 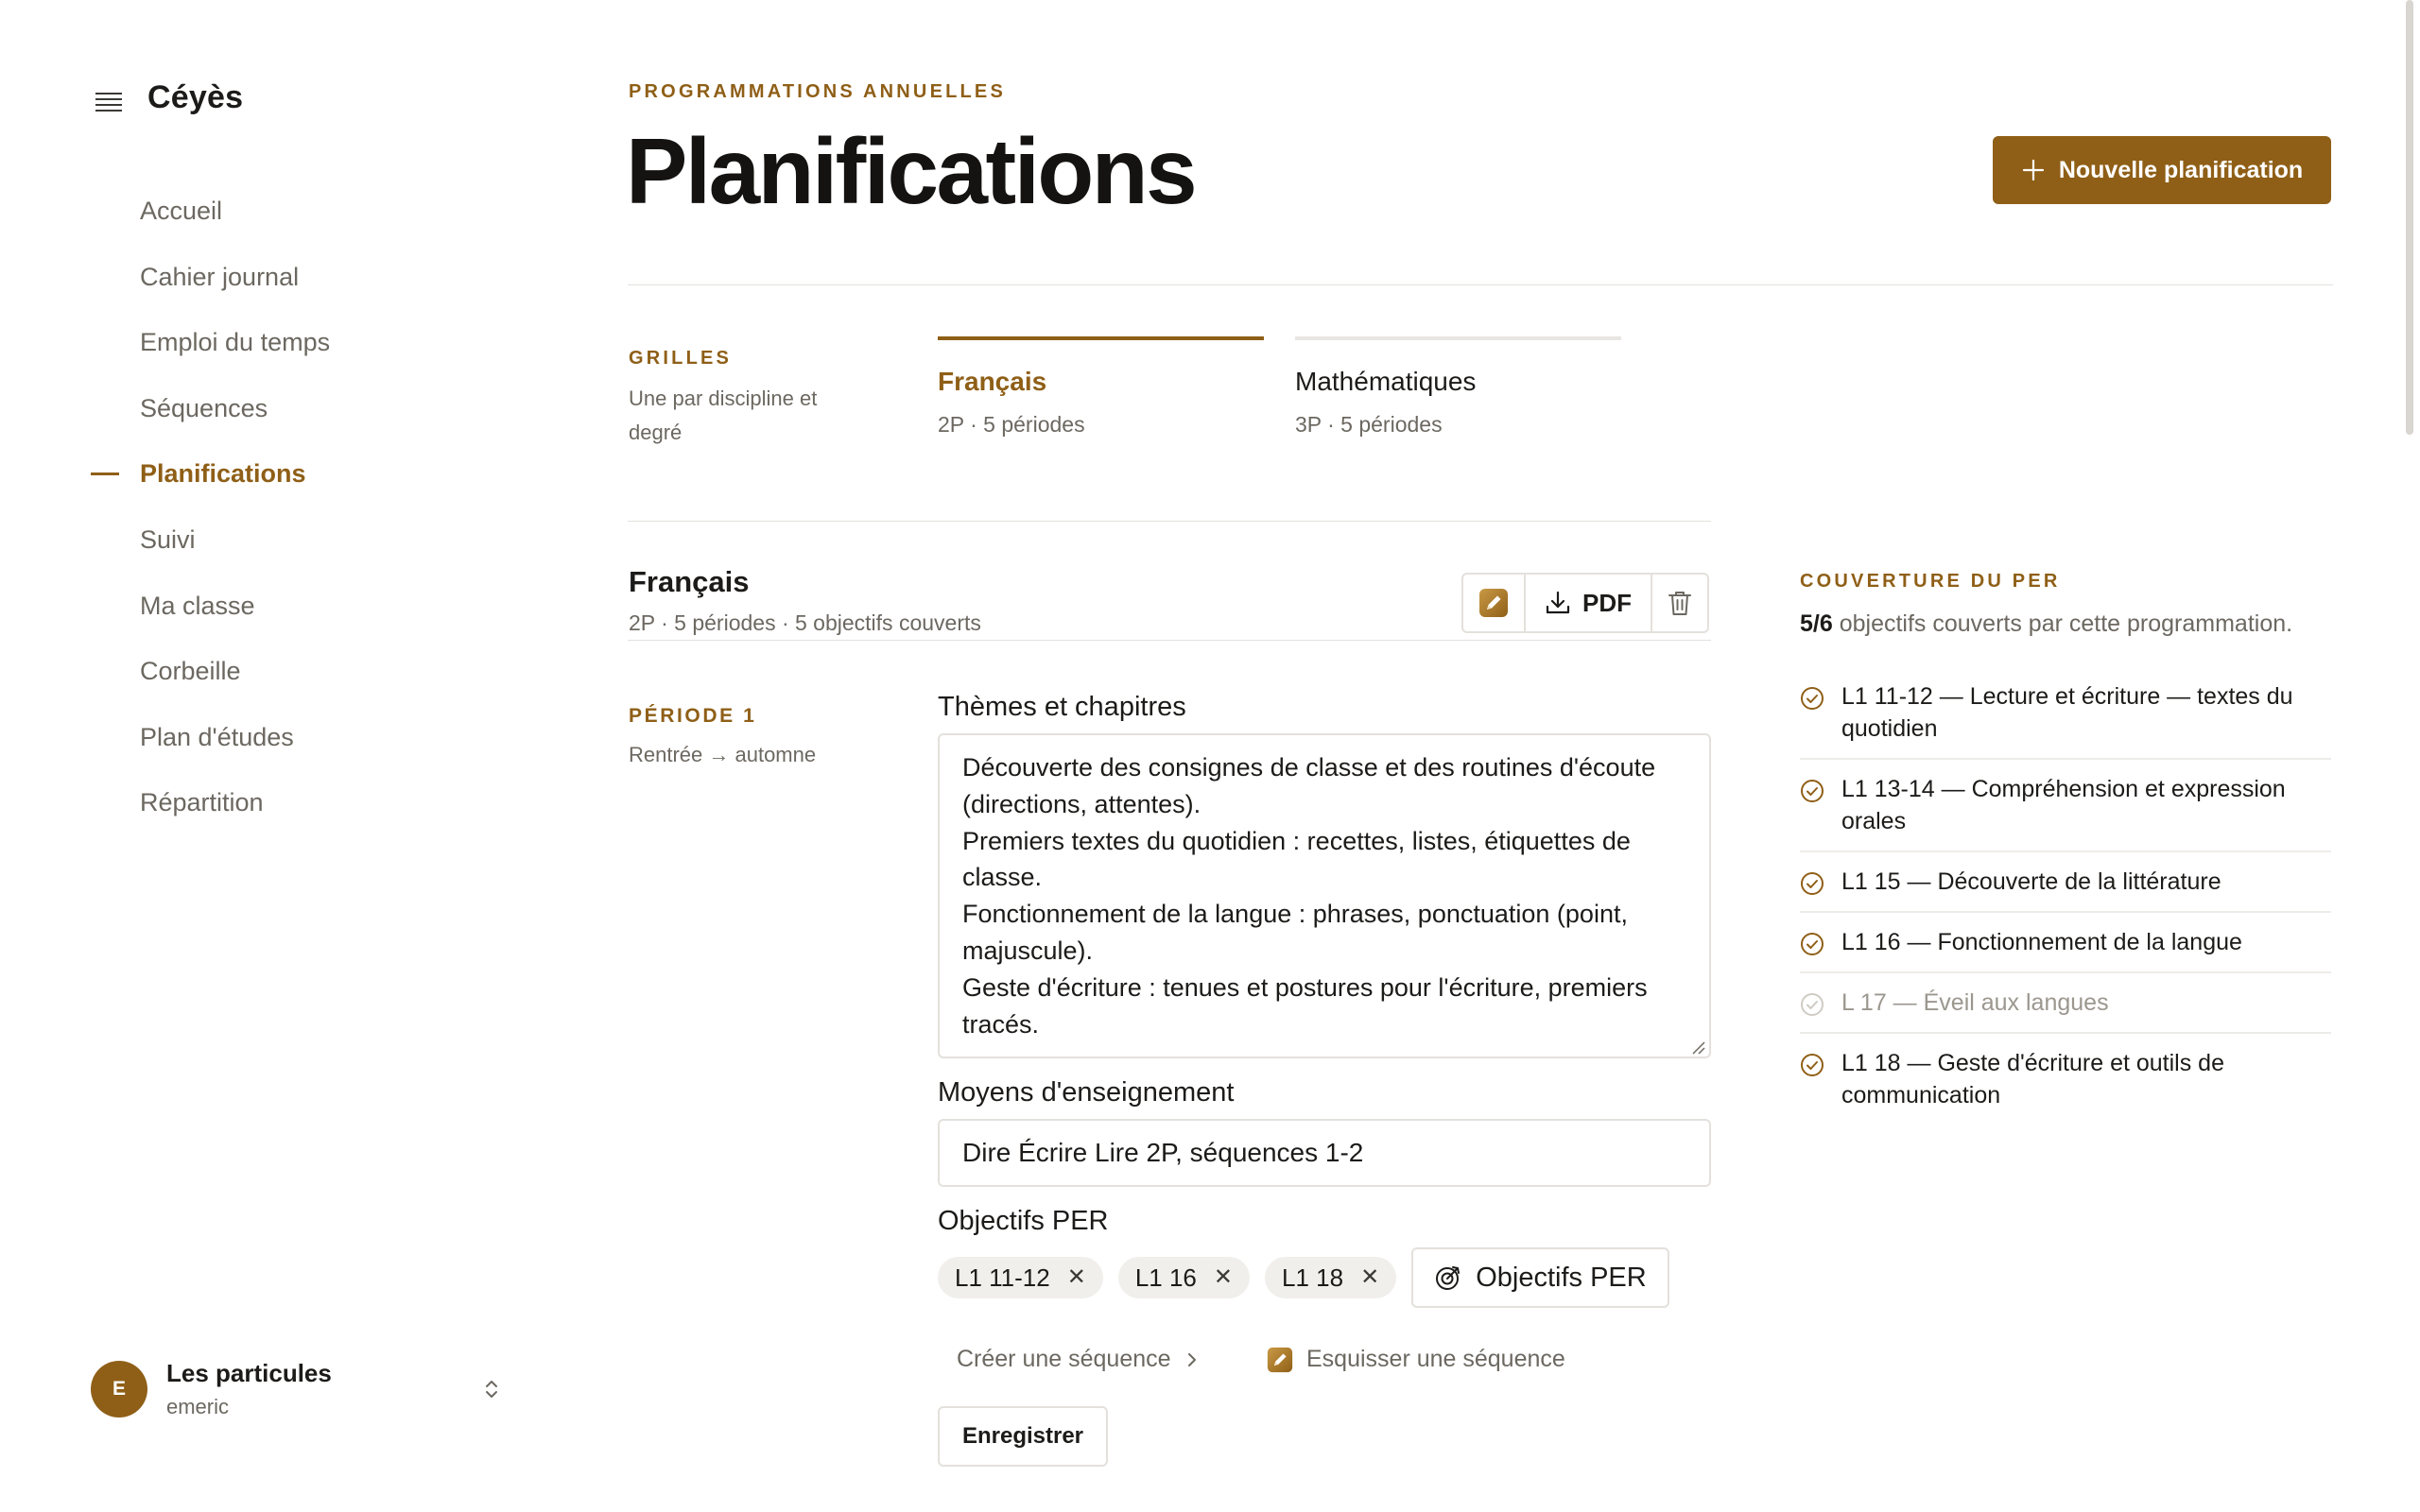 I want to click on grids-description: Une par discipline et degré, so click(x=723, y=415).